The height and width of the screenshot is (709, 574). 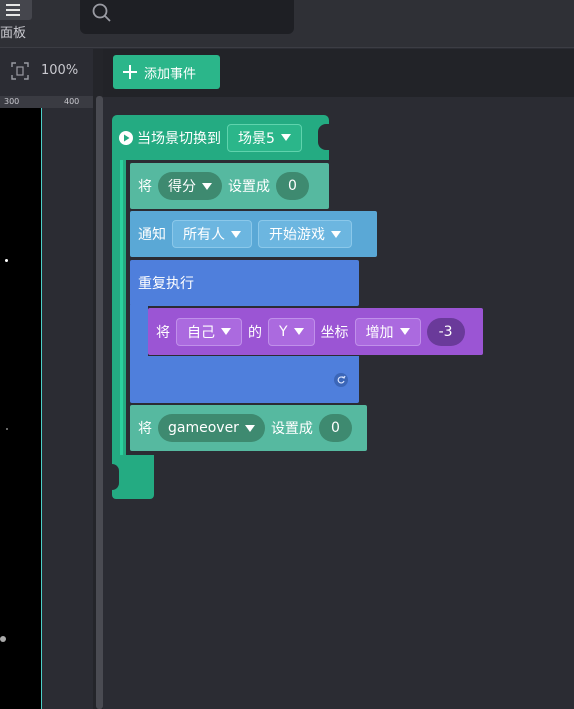 I want to click on variable-name: gameover, so click(x=203, y=428).